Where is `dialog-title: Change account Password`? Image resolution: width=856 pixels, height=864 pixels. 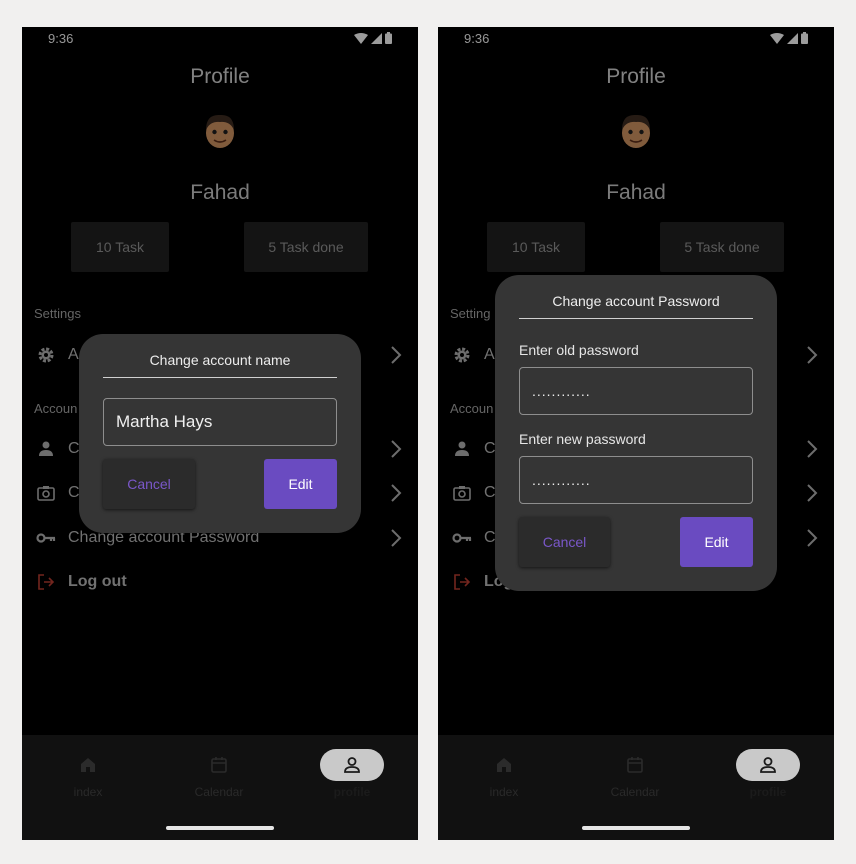 dialog-title: Change account Password is located at coordinates (636, 306).